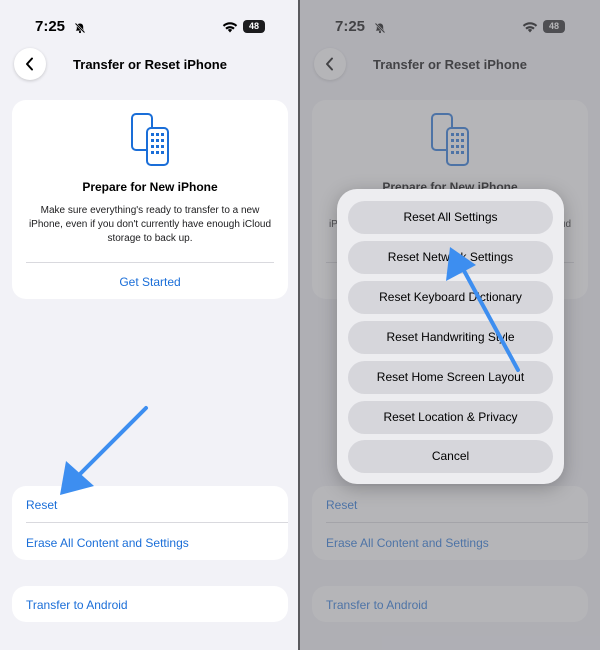 Image resolution: width=600 pixels, height=650 pixels. Describe the element at coordinates (450, 456) in the screenshot. I see `cancel-option: Cancel` at that location.